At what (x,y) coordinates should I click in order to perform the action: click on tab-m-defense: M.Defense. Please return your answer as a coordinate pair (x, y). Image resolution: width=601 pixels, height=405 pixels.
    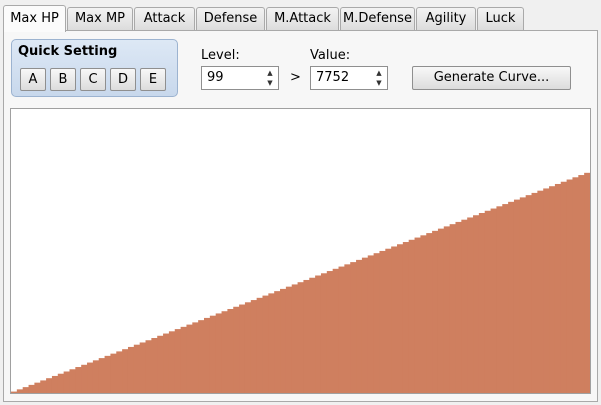
    Looking at the image, I should click on (377, 18).